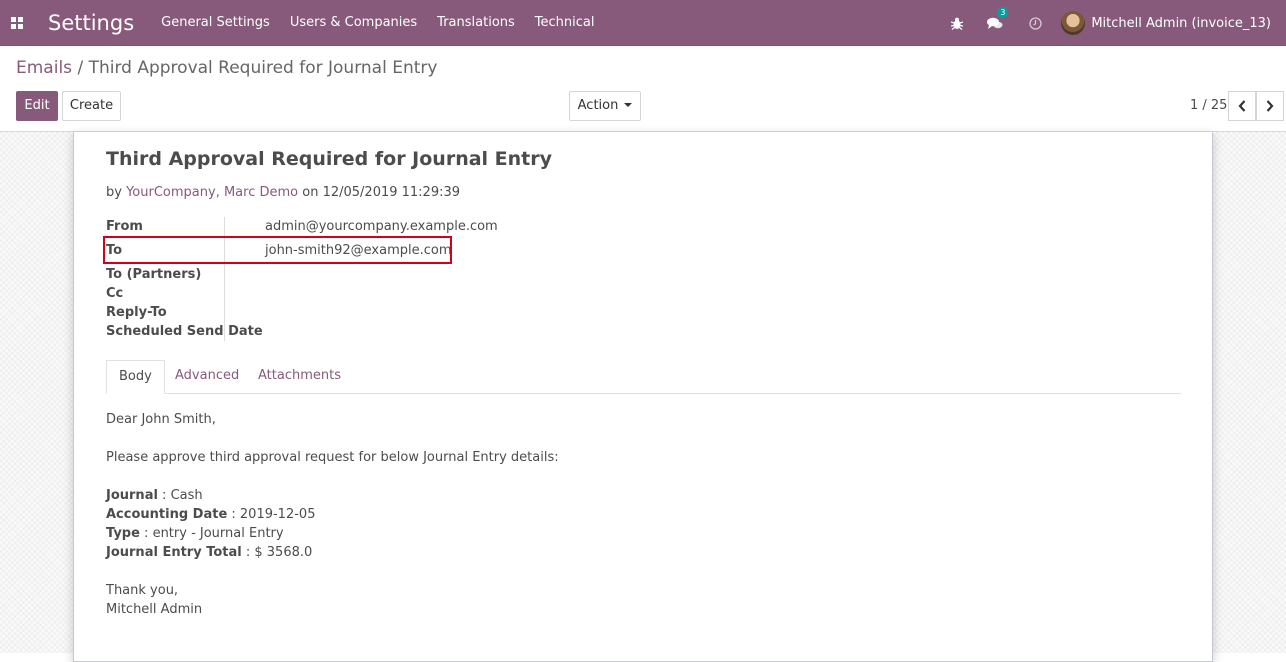  What do you see at coordinates (332, 533) in the screenshot?
I see `detail-type: Type : entry - Journal Entry` at bounding box center [332, 533].